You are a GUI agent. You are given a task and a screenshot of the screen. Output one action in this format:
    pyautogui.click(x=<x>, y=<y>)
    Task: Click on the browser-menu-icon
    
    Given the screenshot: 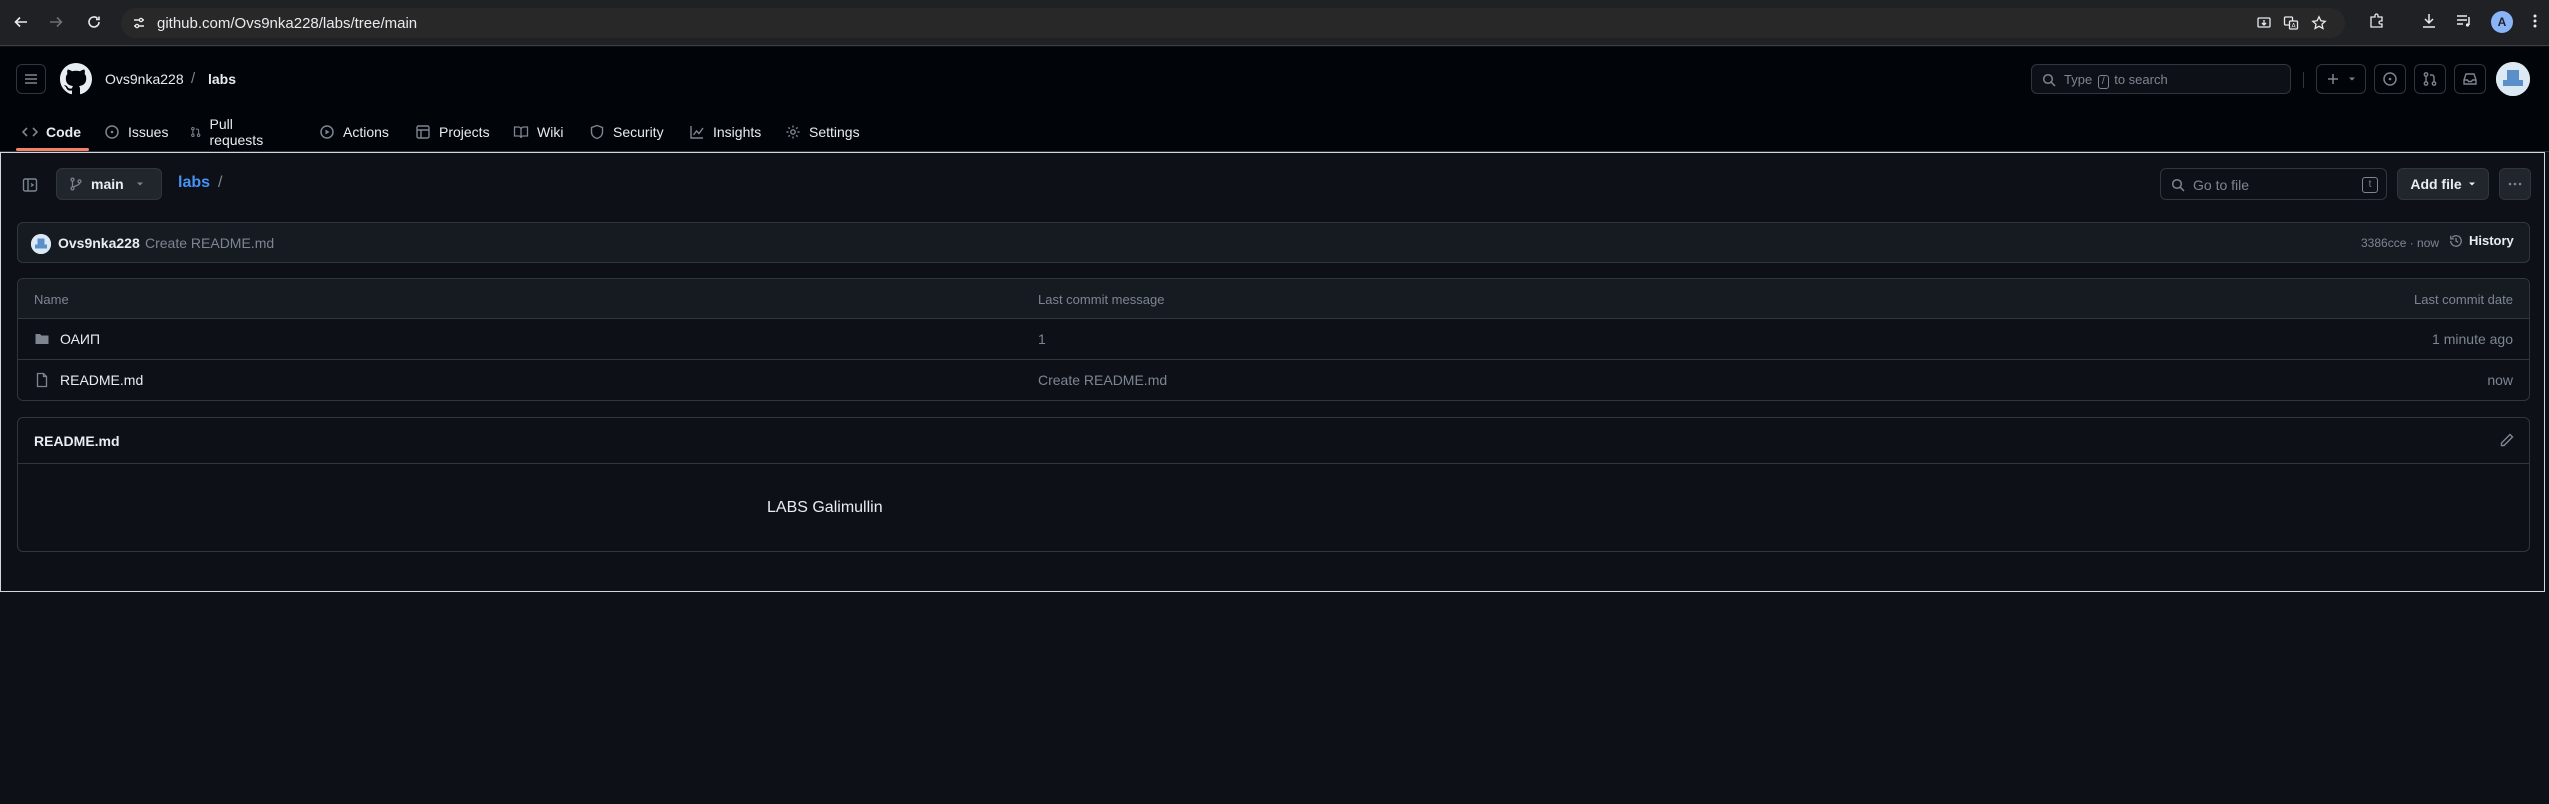 What is the action you would take?
    pyautogui.click(x=2535, y=21)
    